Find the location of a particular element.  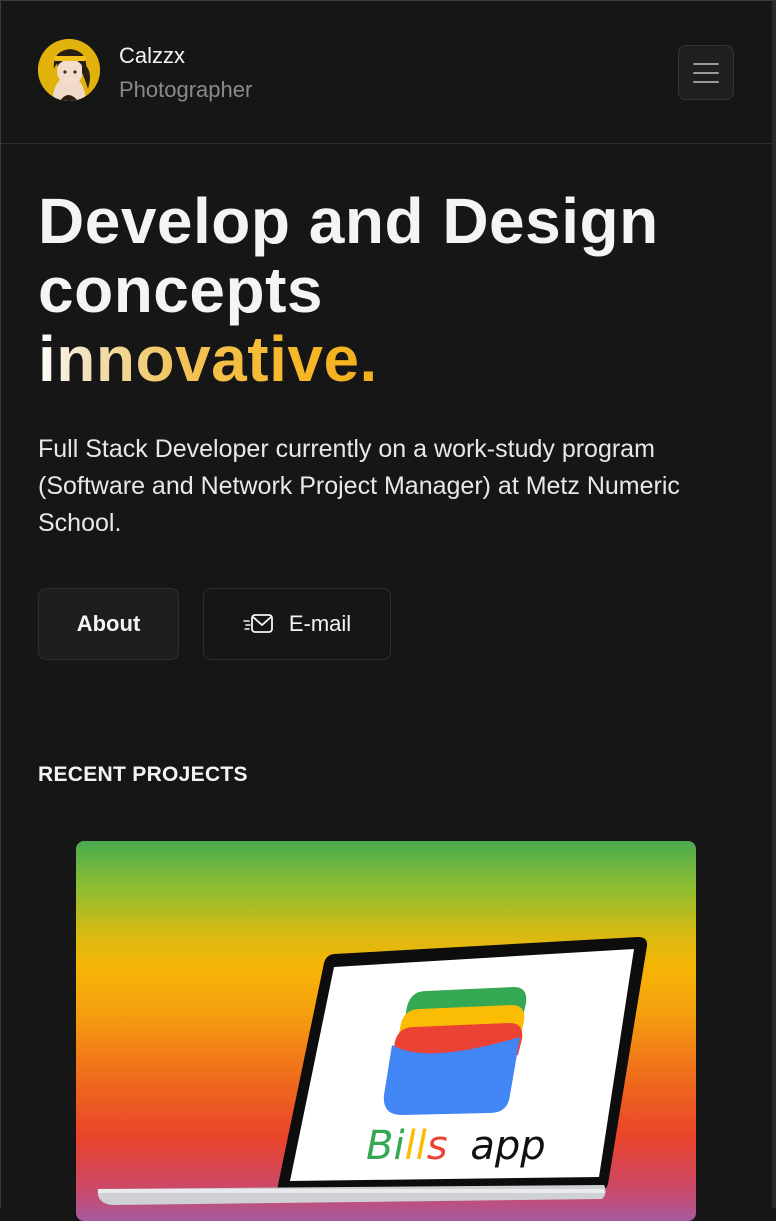

project-title-part2: ll is located at coordinates (416, 1146).